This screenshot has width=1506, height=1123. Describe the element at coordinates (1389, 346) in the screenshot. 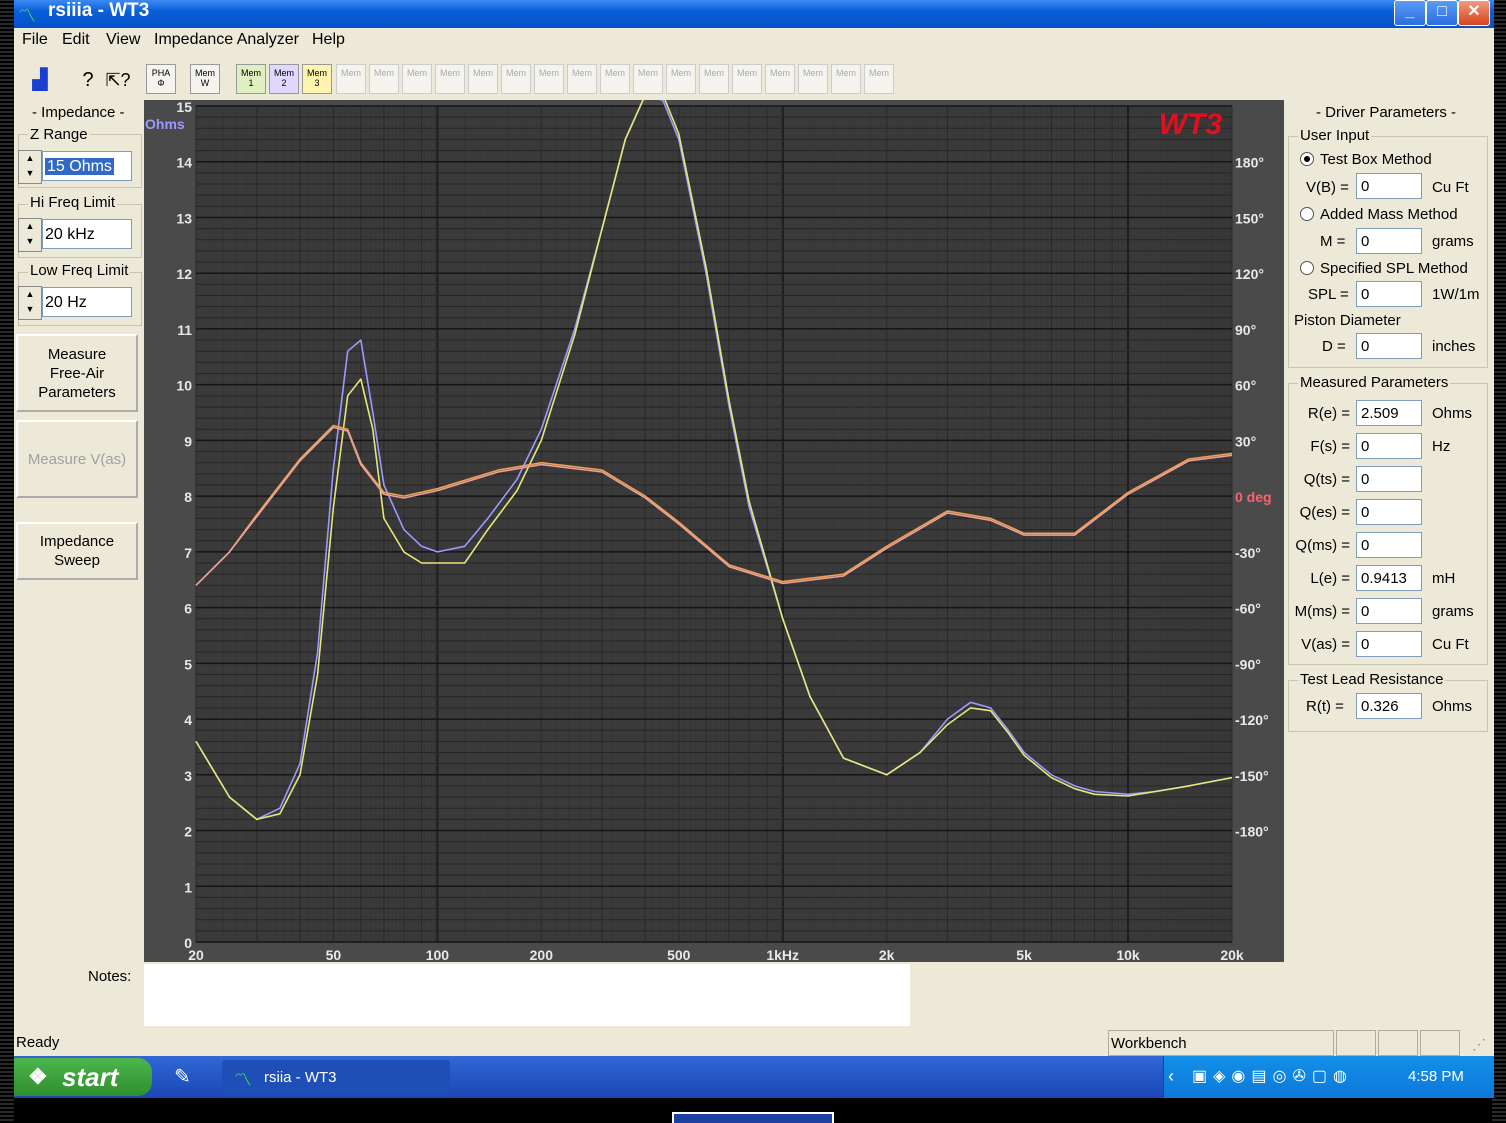

I see `d-field: 0` at that location.